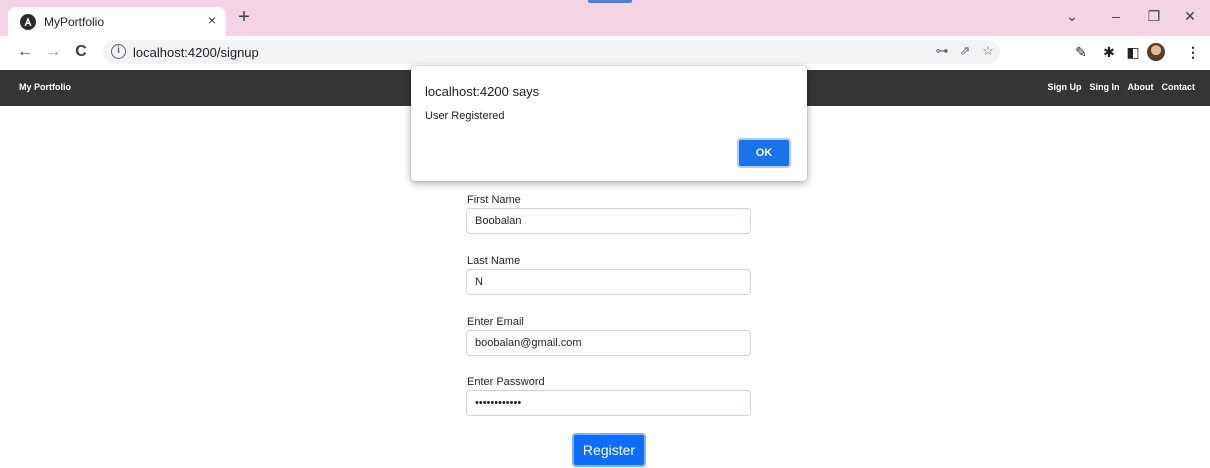 The image size is (1210, 468). Describe the element at coordinates (506, 382) in the screenshot. I see `password-label: Enter Password` at that location.